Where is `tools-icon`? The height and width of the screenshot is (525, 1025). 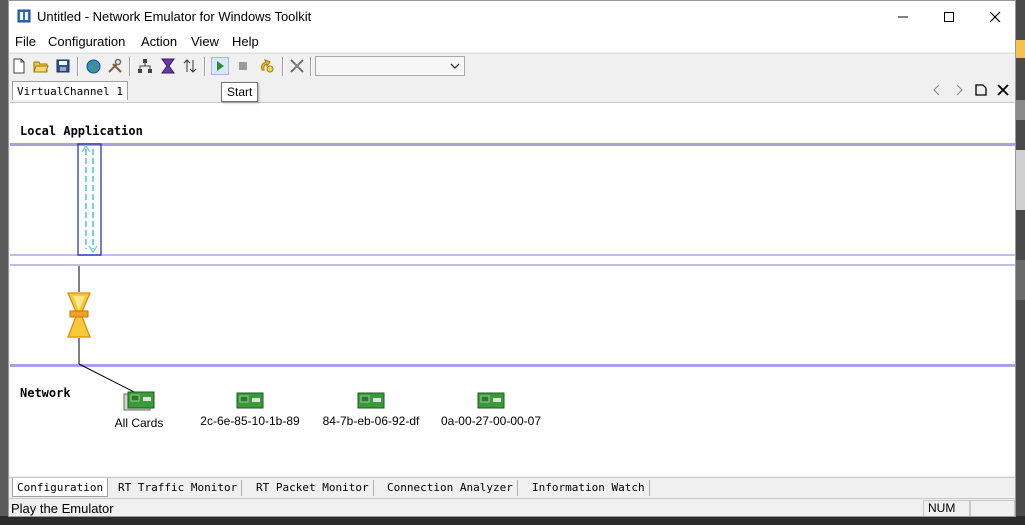
tools-icon is located at coordinates (115, 65).